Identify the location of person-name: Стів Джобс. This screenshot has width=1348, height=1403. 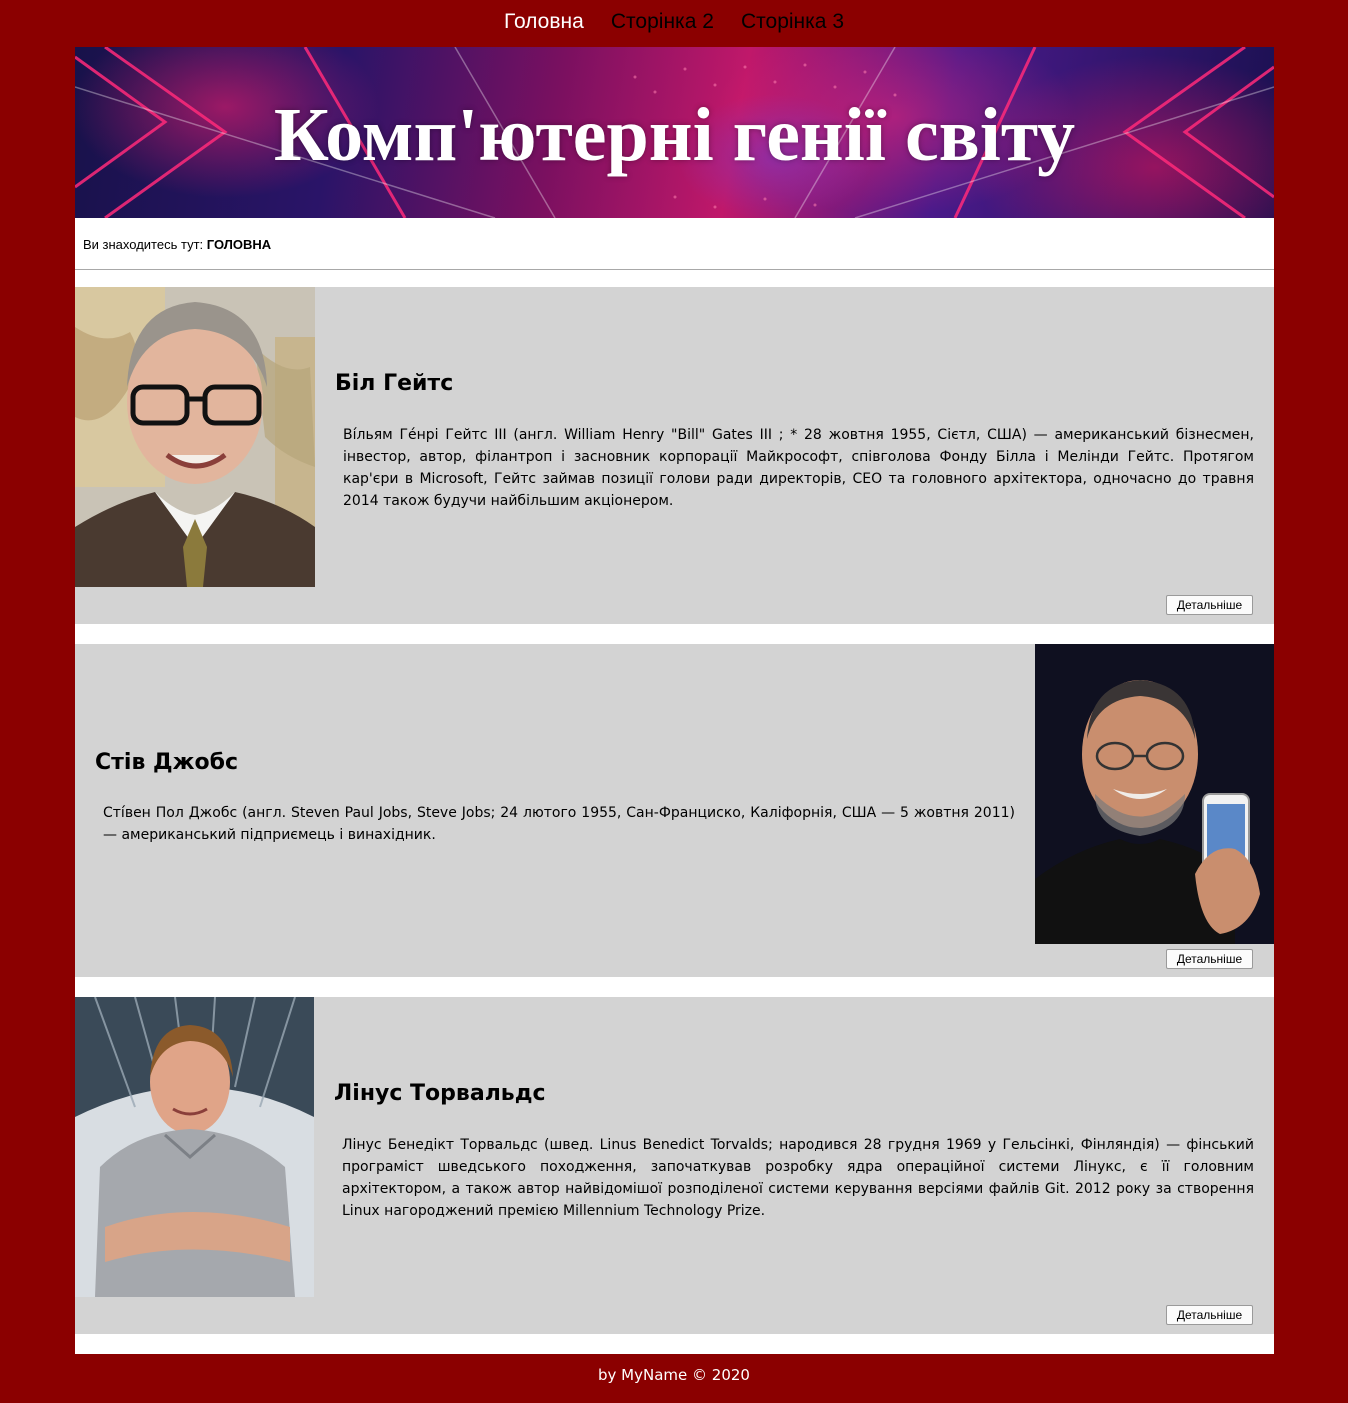
(167, 762).